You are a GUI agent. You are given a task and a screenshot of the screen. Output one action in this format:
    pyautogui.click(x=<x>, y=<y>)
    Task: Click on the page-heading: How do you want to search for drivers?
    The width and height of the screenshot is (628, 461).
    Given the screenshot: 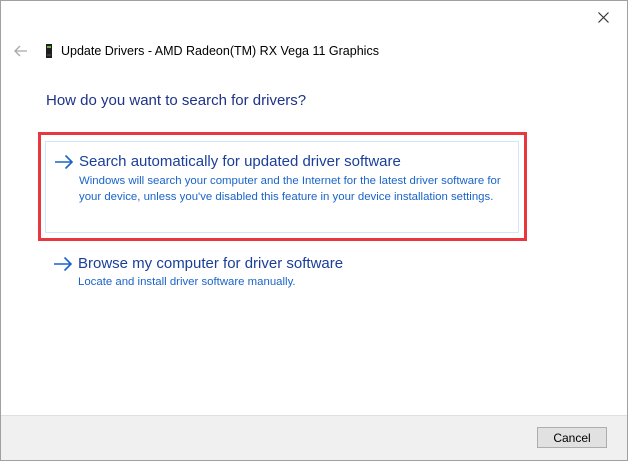 What is the action you would take?
    pyautogui.click(x=176, y=100)
    